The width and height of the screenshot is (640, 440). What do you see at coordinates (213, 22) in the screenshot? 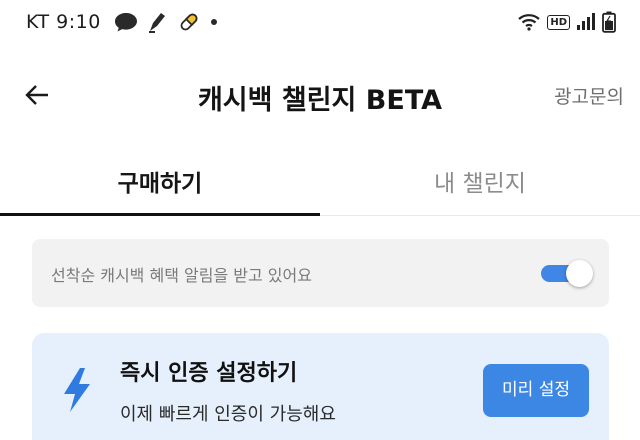
I see `dot-icon` at bounding box center [213, 22].